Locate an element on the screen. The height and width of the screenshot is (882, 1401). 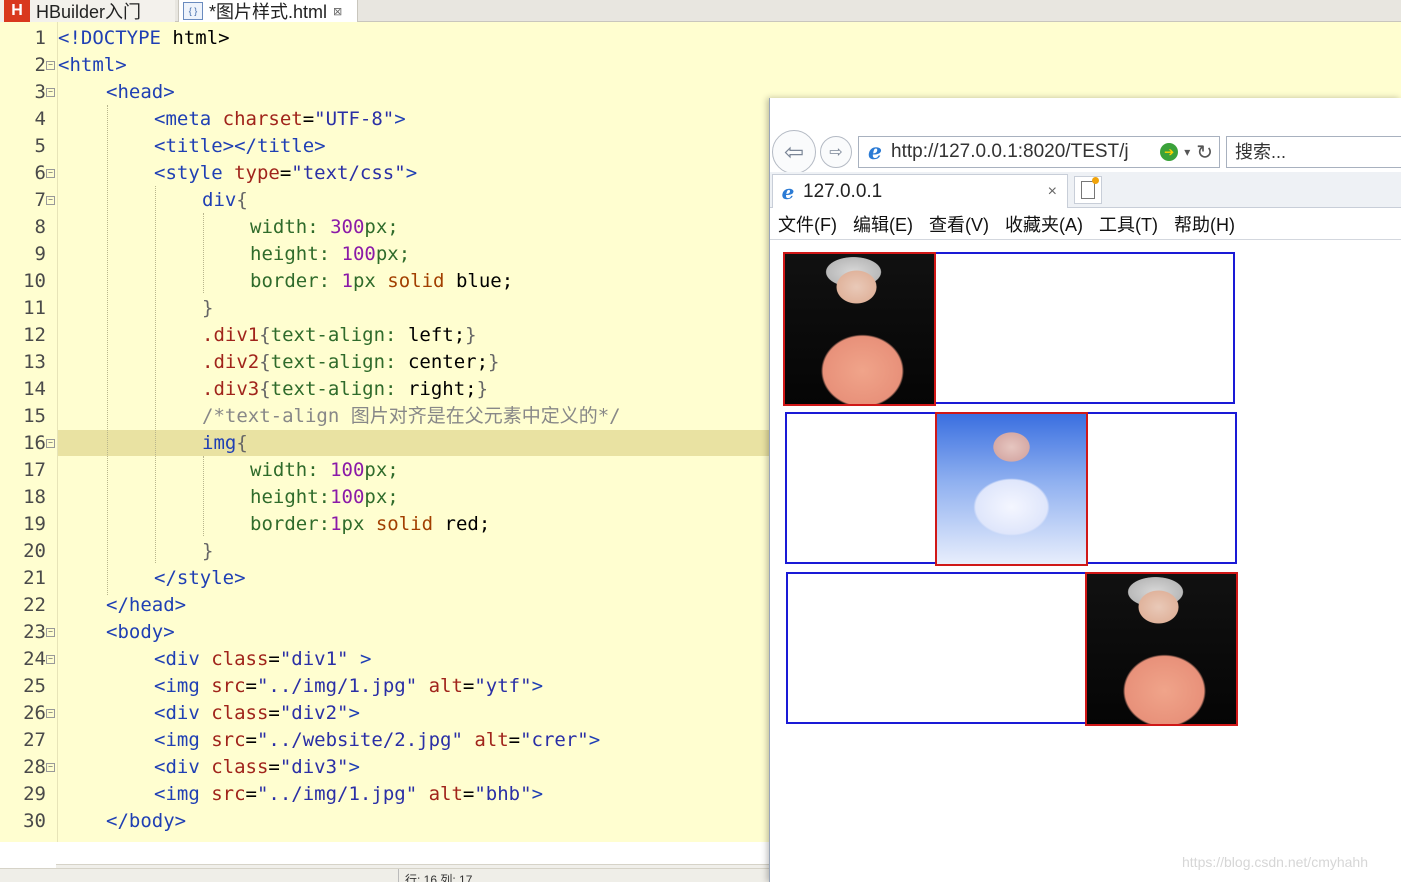
menu-help: 帮助(H) is located at coordinates (1204, 224).